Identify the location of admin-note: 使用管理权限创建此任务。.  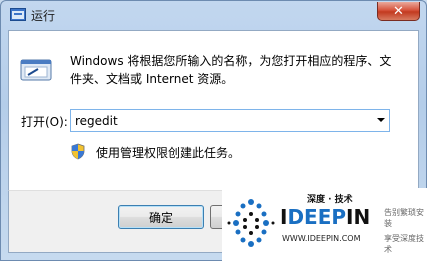
(168, 153).